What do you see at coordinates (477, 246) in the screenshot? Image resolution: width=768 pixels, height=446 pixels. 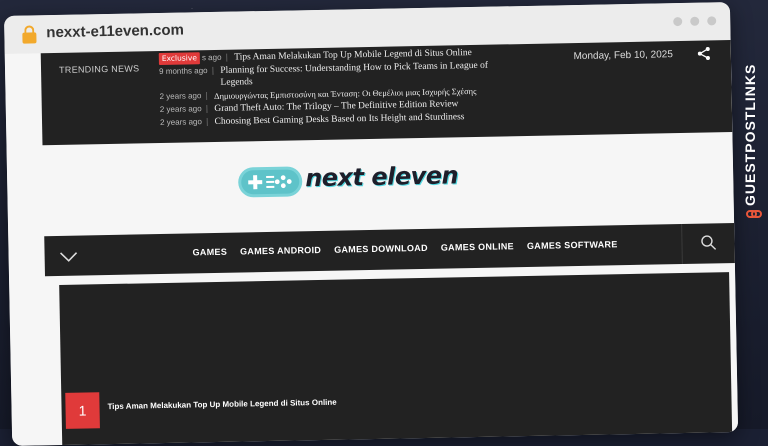 I see `nav-item-games-online: GAMES ONLINE` at bounding box center [477, 246].